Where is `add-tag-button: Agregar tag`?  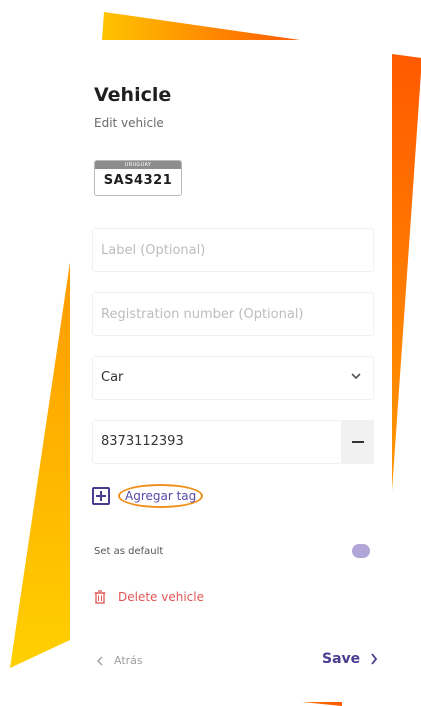
add-tag-button: Agregar tag is located at coordinates (148, 496).